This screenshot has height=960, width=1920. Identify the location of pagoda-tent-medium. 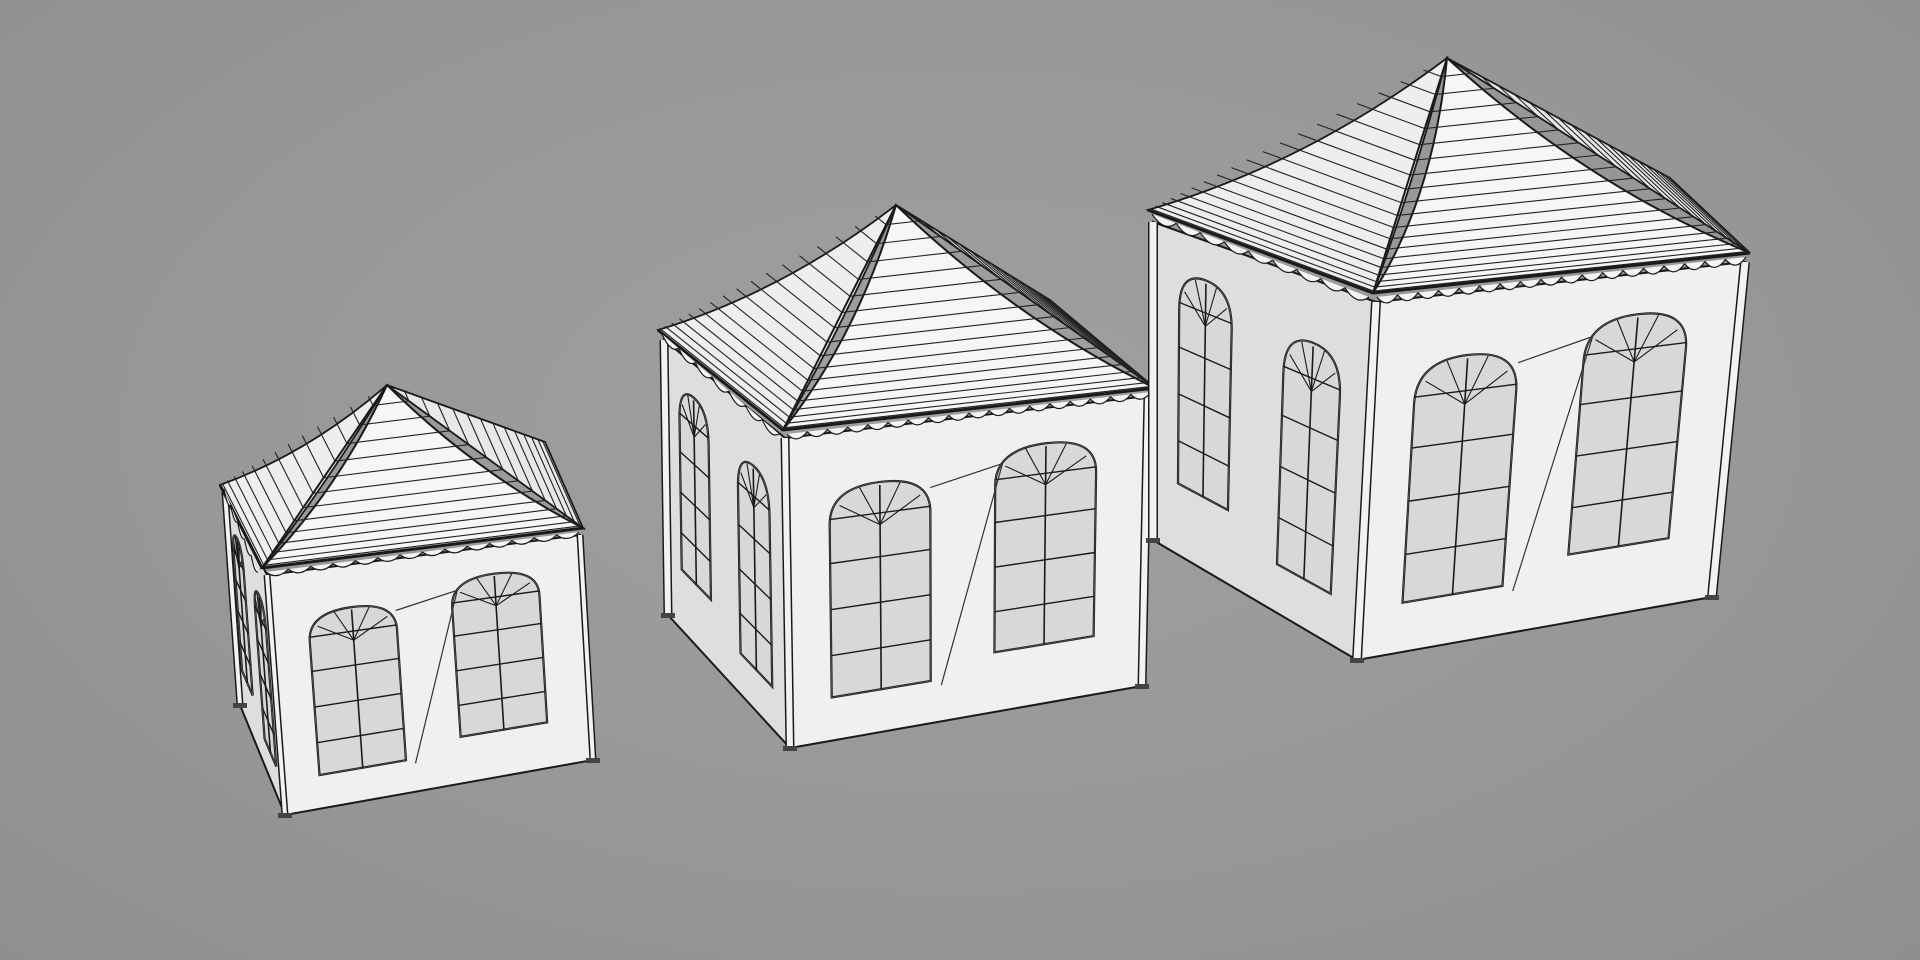
(907, 477).